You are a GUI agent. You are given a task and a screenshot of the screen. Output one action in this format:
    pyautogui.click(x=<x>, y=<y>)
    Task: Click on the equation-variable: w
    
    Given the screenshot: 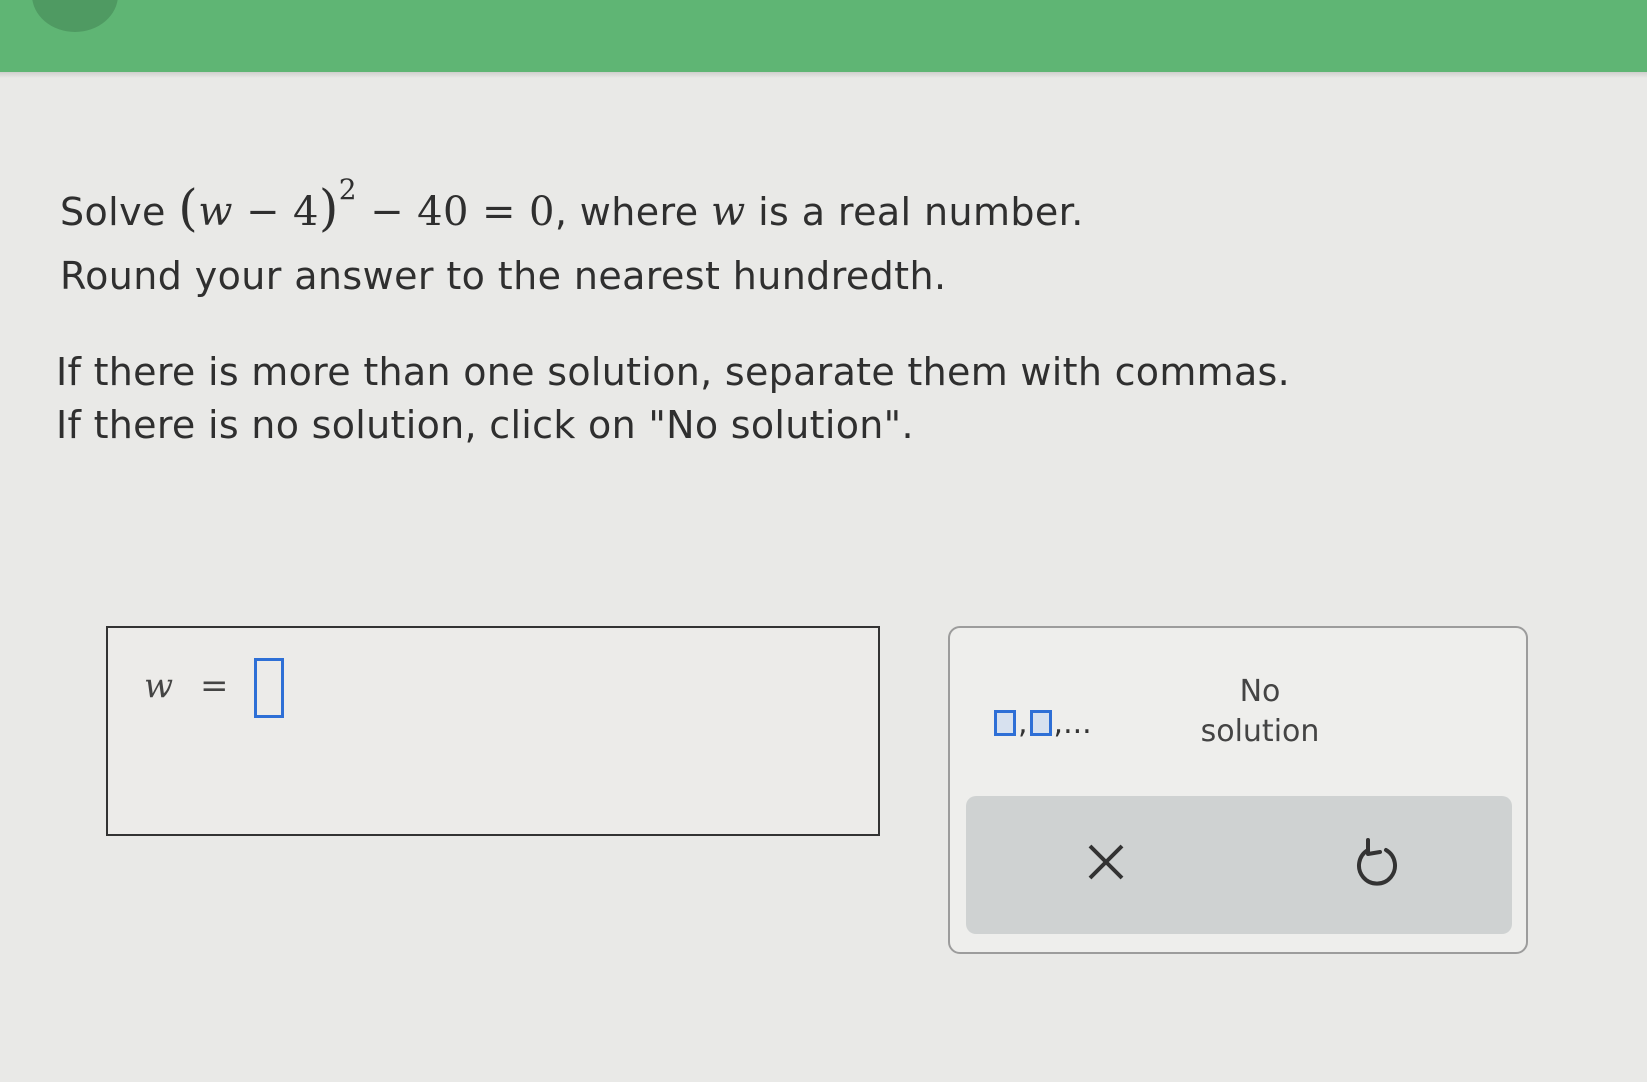 What is the action you would take?
    pyautogui.click(x=215, y=212)
    